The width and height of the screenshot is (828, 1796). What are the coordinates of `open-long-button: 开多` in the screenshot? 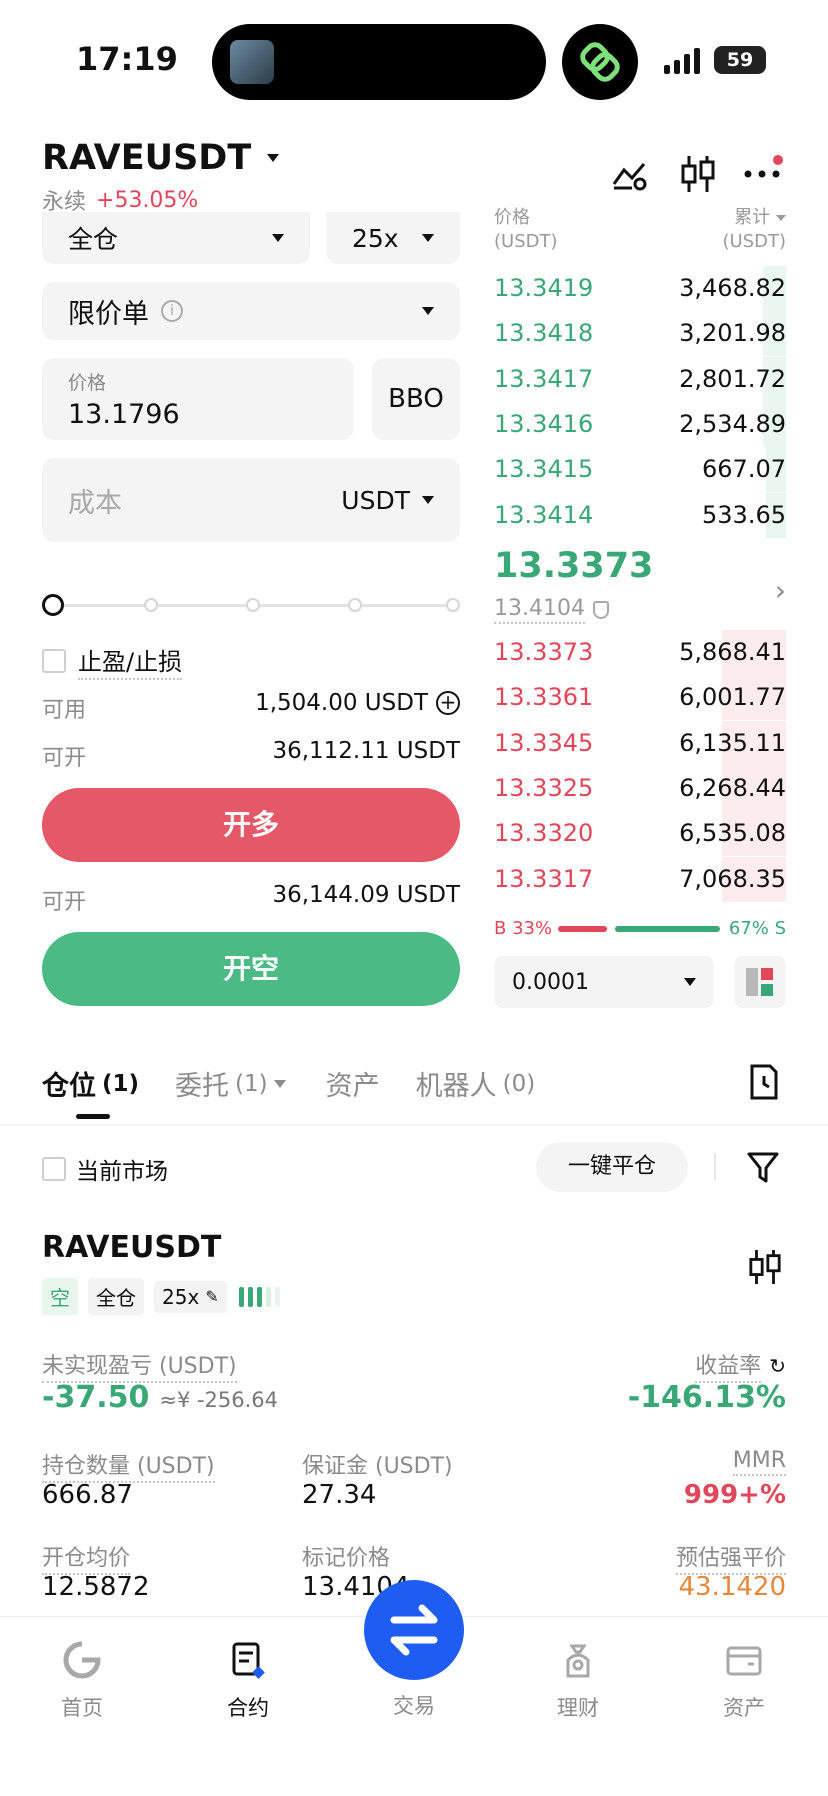 It's located at (251, 825).